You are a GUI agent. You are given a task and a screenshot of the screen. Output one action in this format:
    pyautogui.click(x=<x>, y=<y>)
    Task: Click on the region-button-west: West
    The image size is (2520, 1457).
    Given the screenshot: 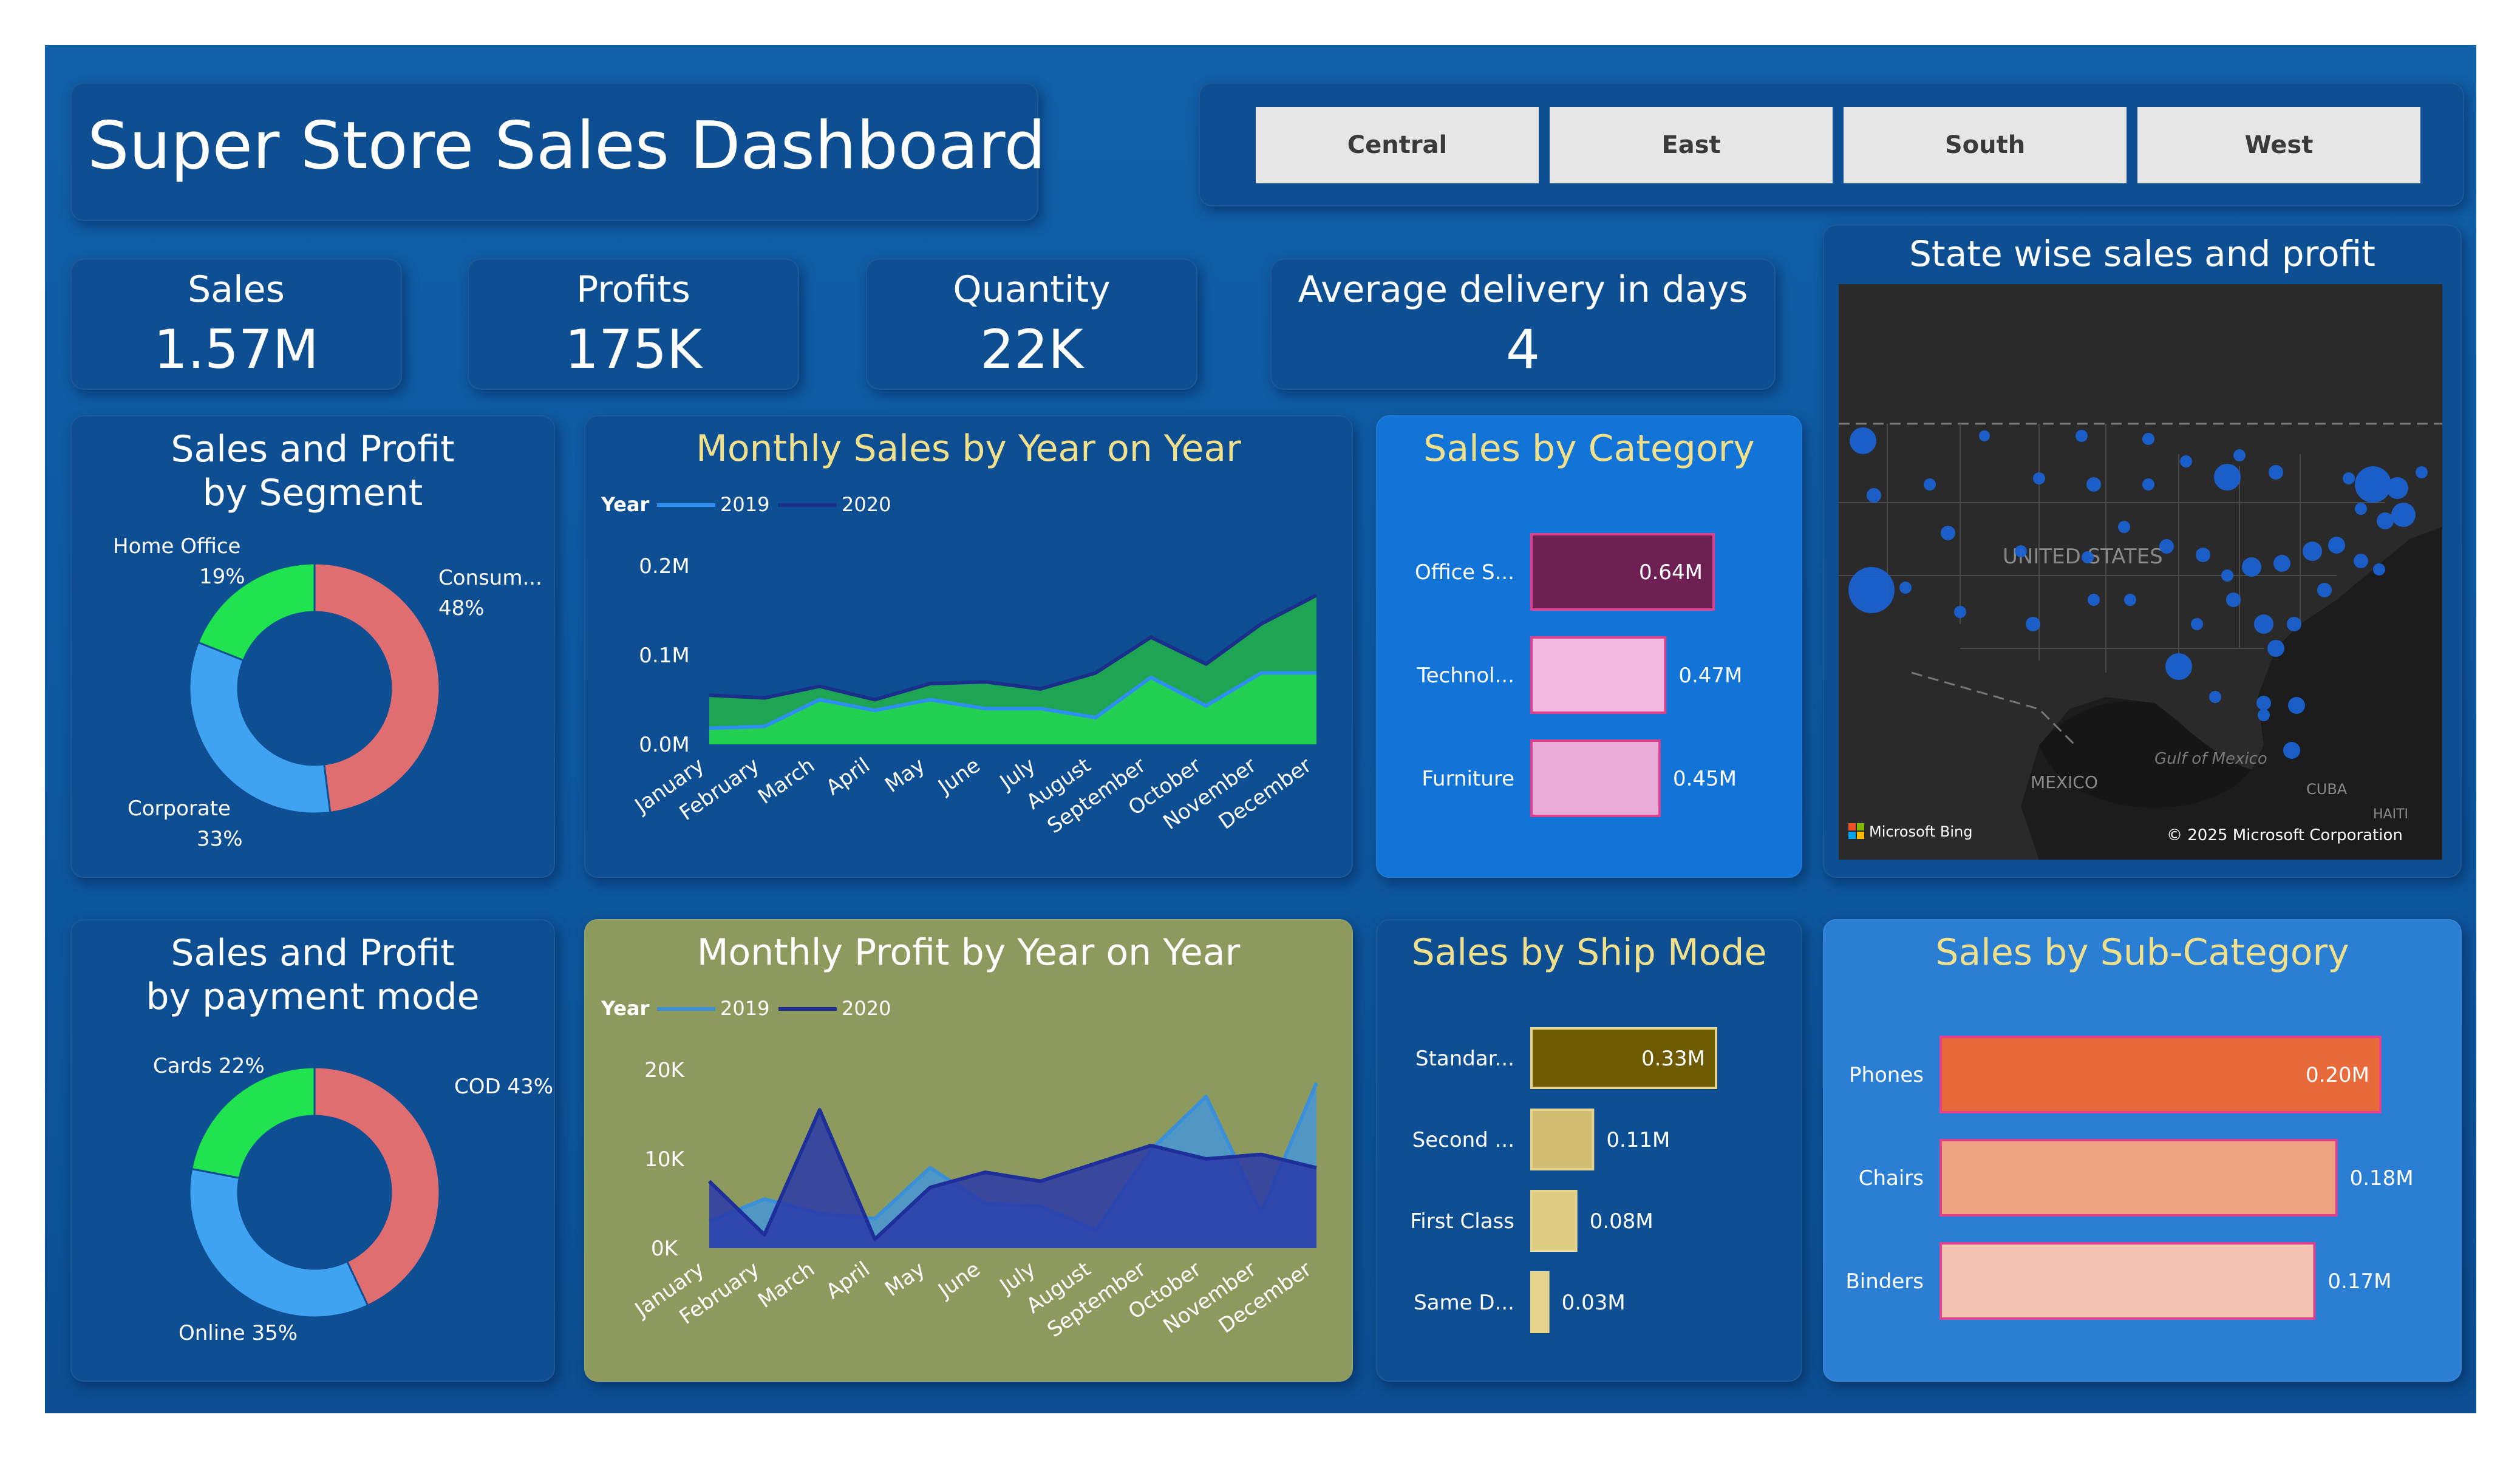 What is the action you would take?
    pyautogui.click(x=2278, y=145)
    